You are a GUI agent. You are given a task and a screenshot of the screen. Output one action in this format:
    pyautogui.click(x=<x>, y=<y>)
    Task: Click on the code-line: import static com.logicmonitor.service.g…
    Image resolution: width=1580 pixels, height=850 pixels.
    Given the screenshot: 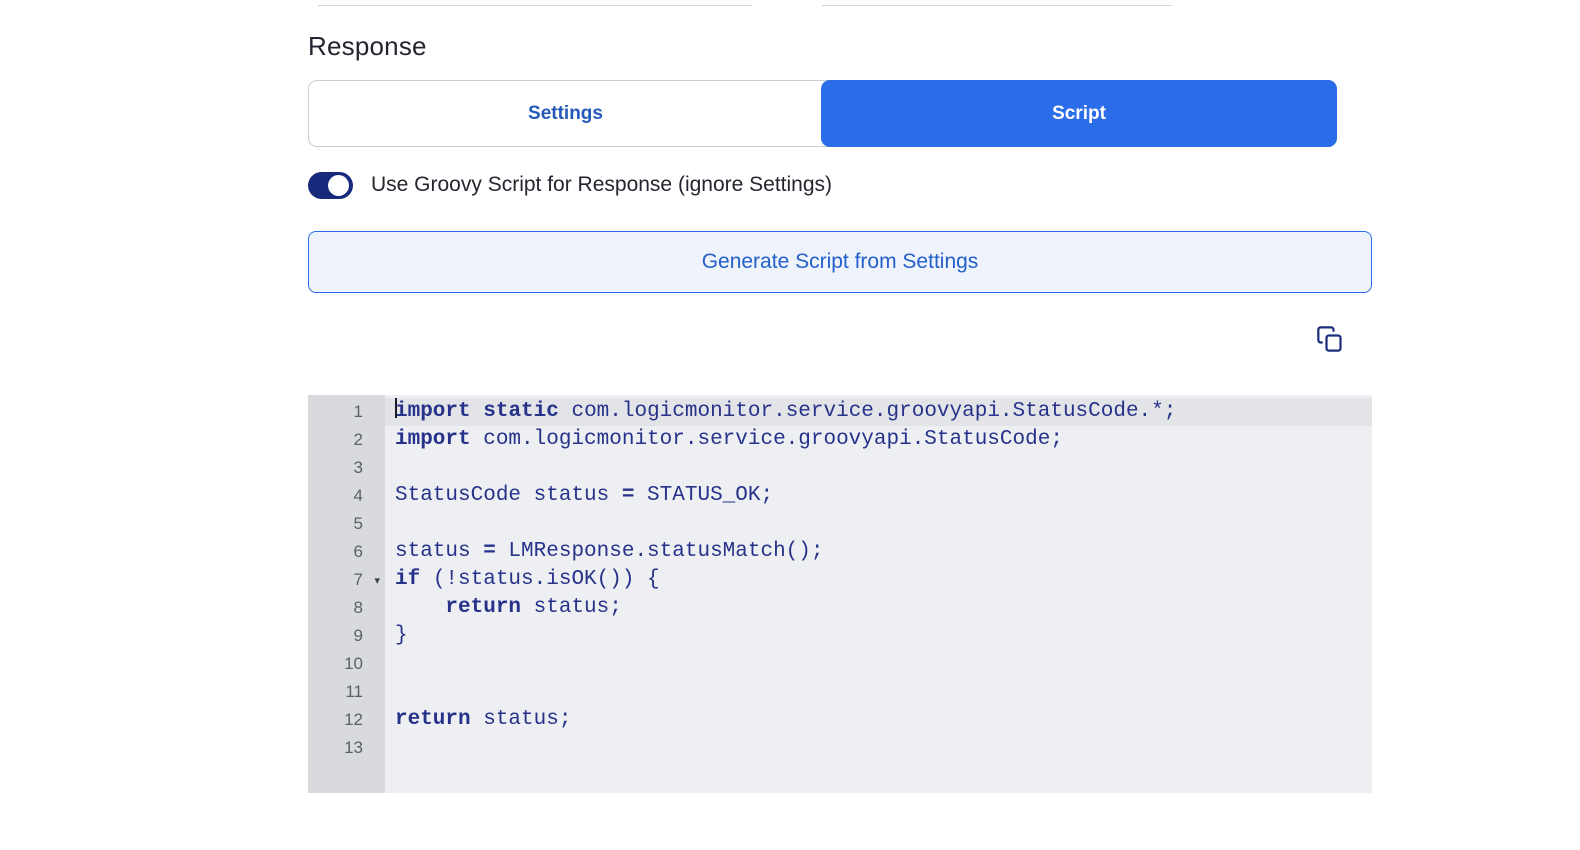 What is the action you would take?
    pyautogui.click(x=878, y=412)
    